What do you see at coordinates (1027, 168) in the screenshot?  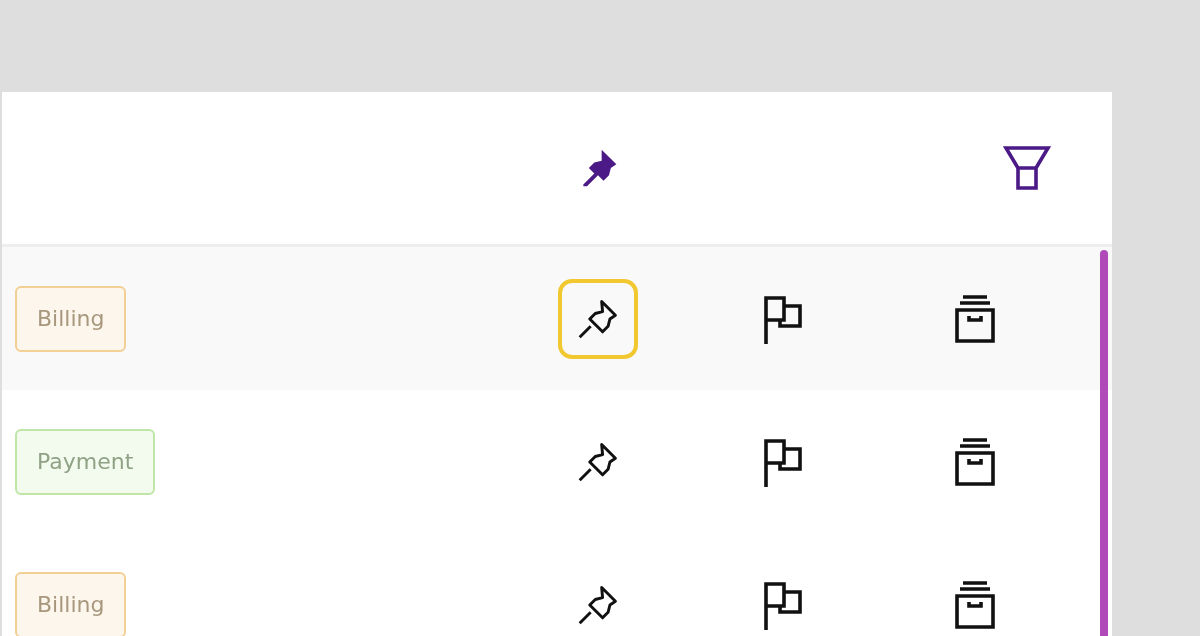 I see `filter-icon` at bounding box center [1027, 168].